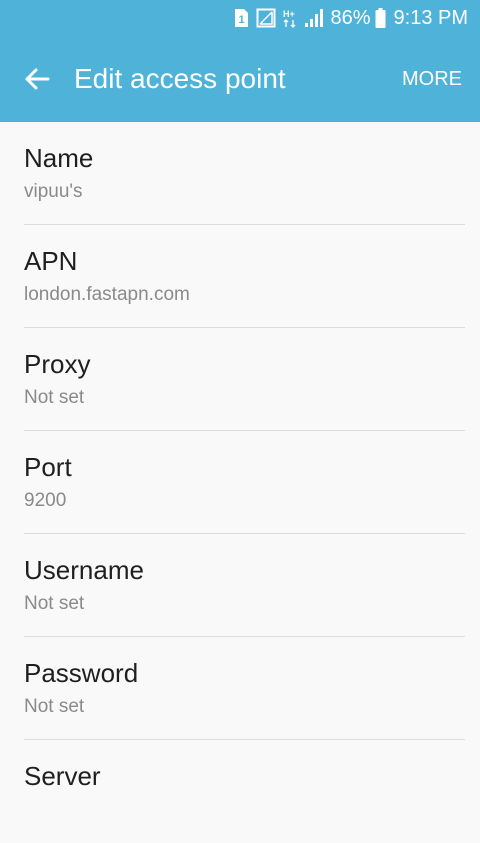 This screenshot has height=843, width=480. I want to click on field-name: Name vipuu's, so click(240, 173).